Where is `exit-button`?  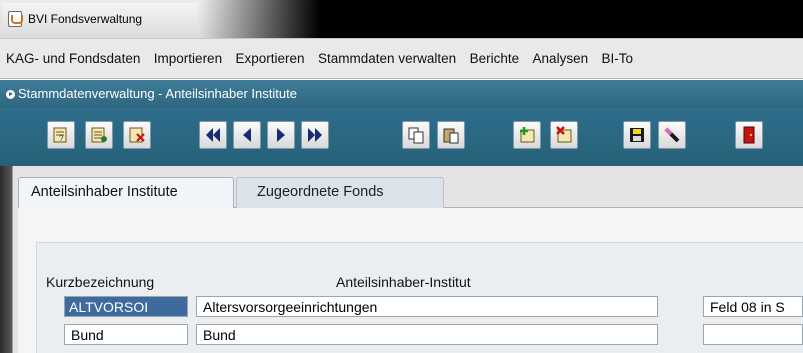
exit-button is located at coordinates (749, 135).